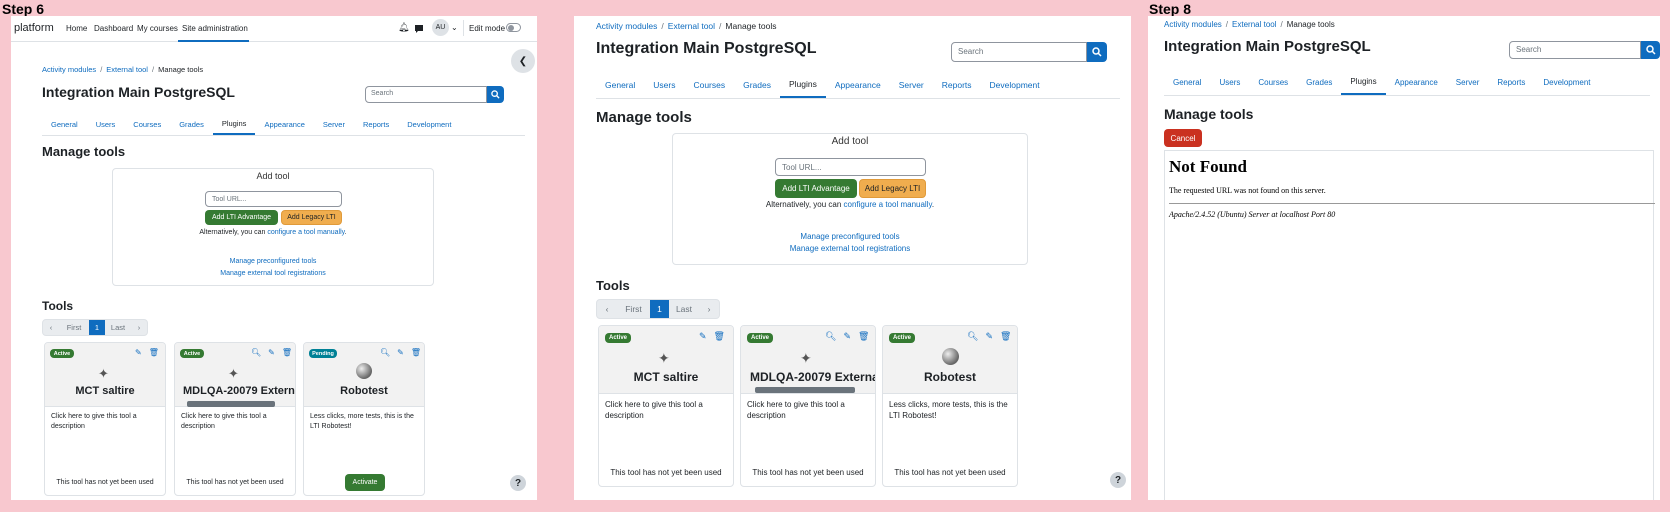 This screenshot has width=1670, height=512. I want to click on nav-dashboard: Dashboard, so click(113, 28).